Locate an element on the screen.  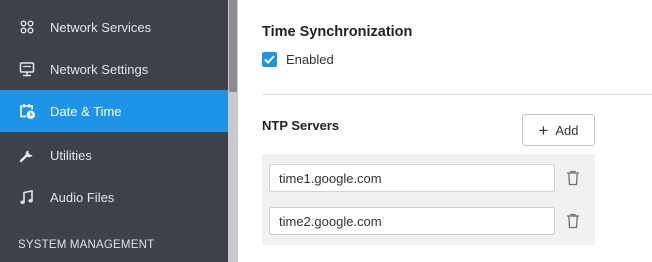
enabled-checkbox-row: Enabled is located at coordinates (298, 59).